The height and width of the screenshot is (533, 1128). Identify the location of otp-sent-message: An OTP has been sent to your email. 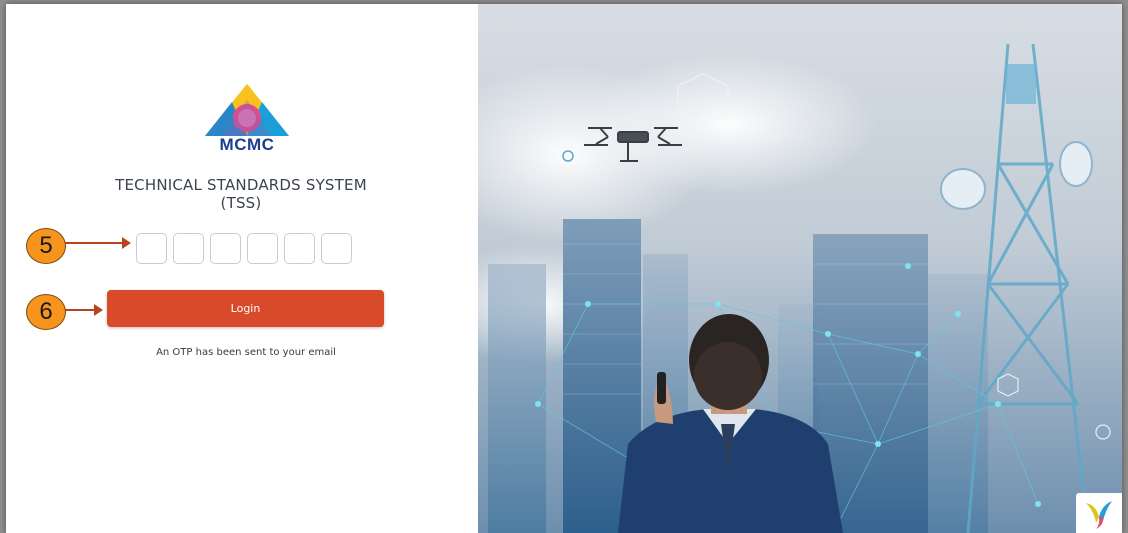
(246, 352).